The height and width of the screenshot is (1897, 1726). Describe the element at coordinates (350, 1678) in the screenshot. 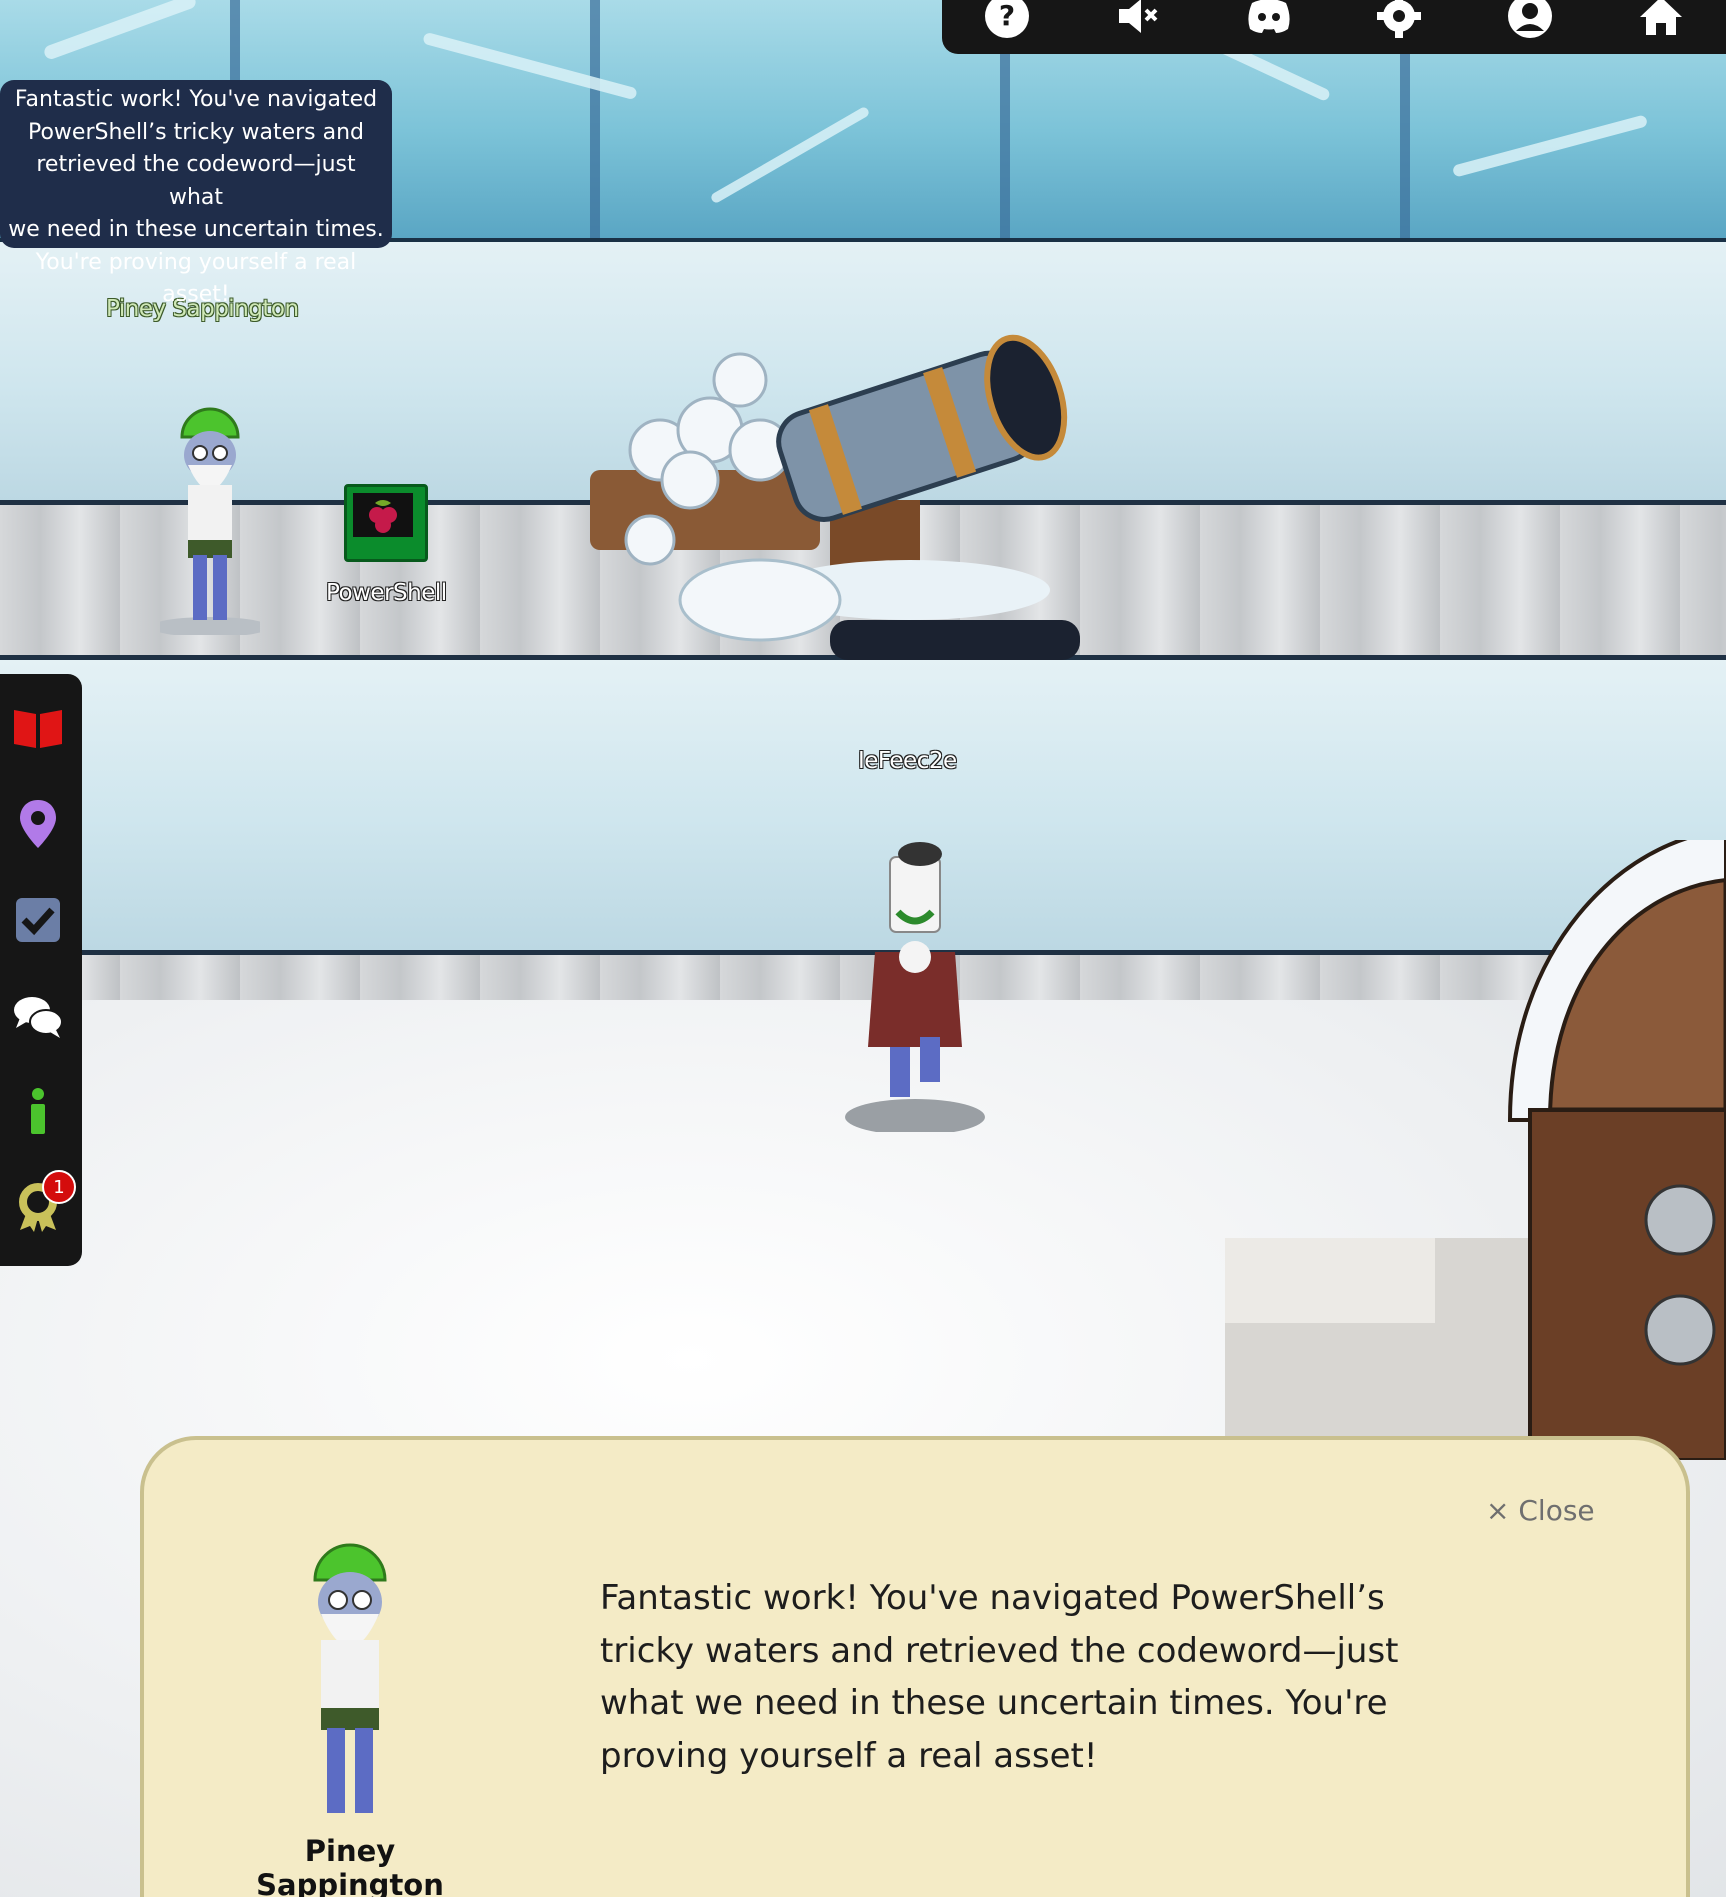

I see `dialog-portrait` at that location.